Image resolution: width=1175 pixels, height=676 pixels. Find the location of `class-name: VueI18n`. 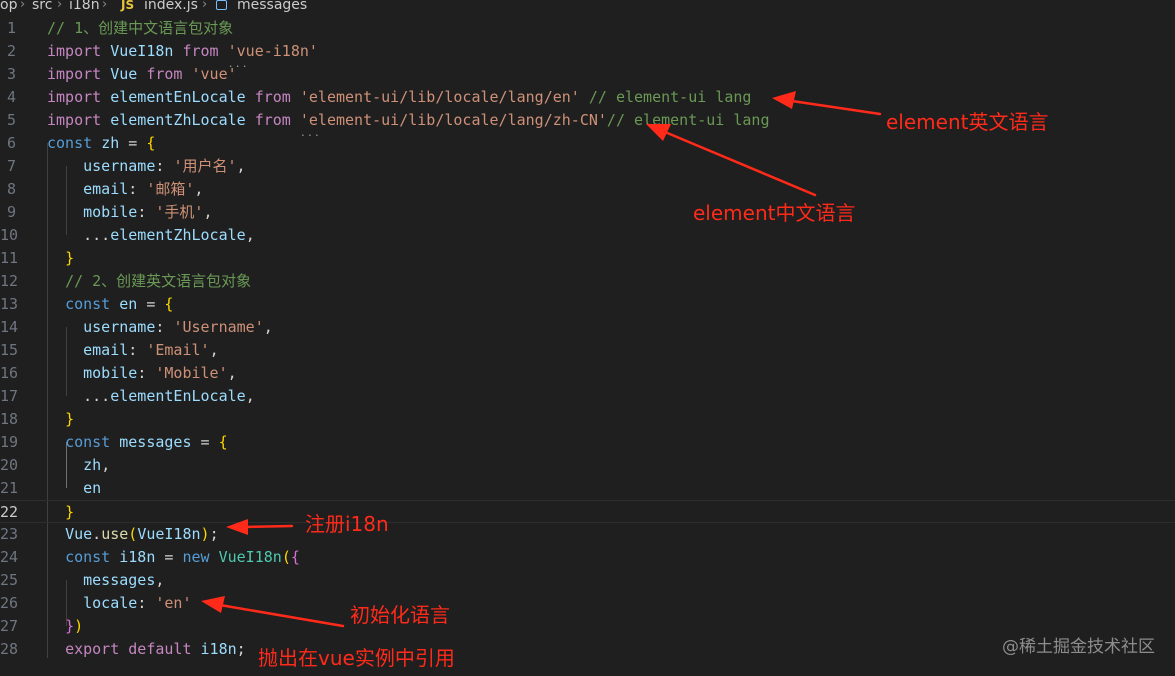

class-name: VueI18n is located at coordinates (250, 557).